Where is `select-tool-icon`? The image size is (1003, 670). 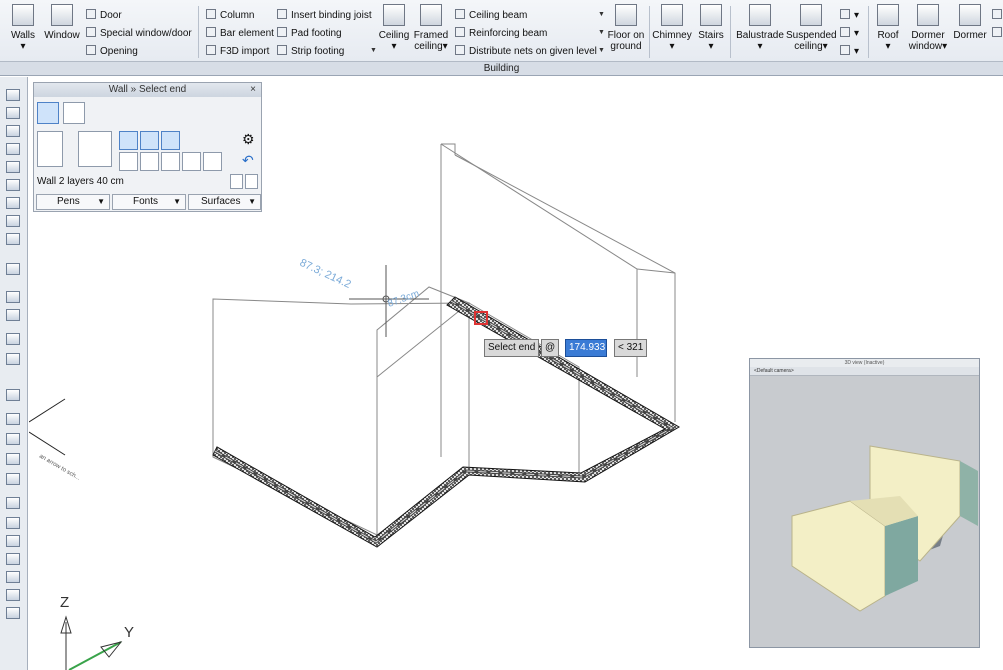 select-tool-icon is located at coordinates (13, 95).